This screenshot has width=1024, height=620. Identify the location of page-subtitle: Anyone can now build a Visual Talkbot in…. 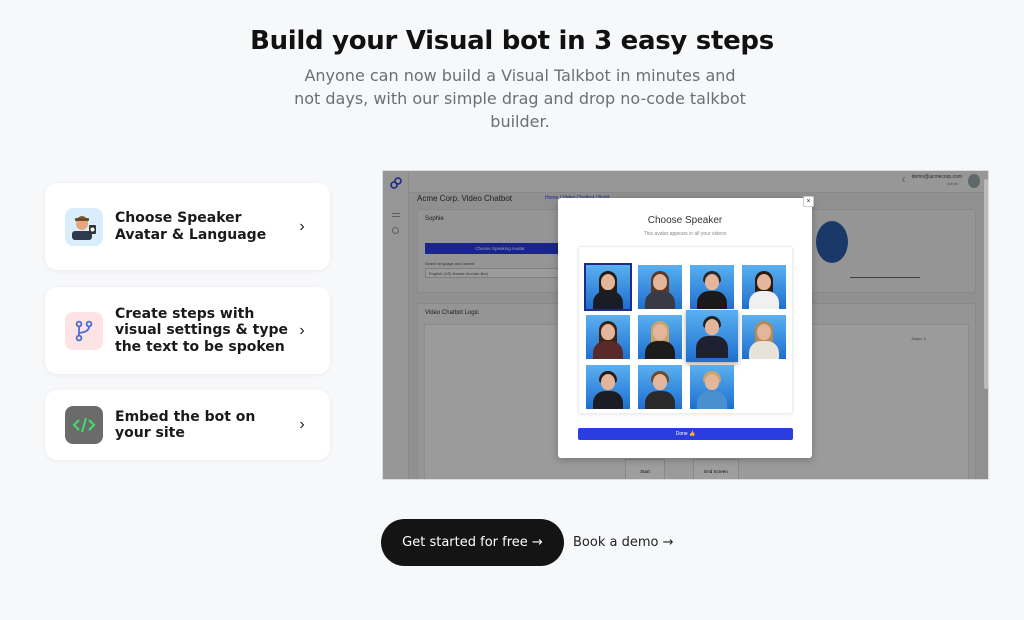
(520, 98).